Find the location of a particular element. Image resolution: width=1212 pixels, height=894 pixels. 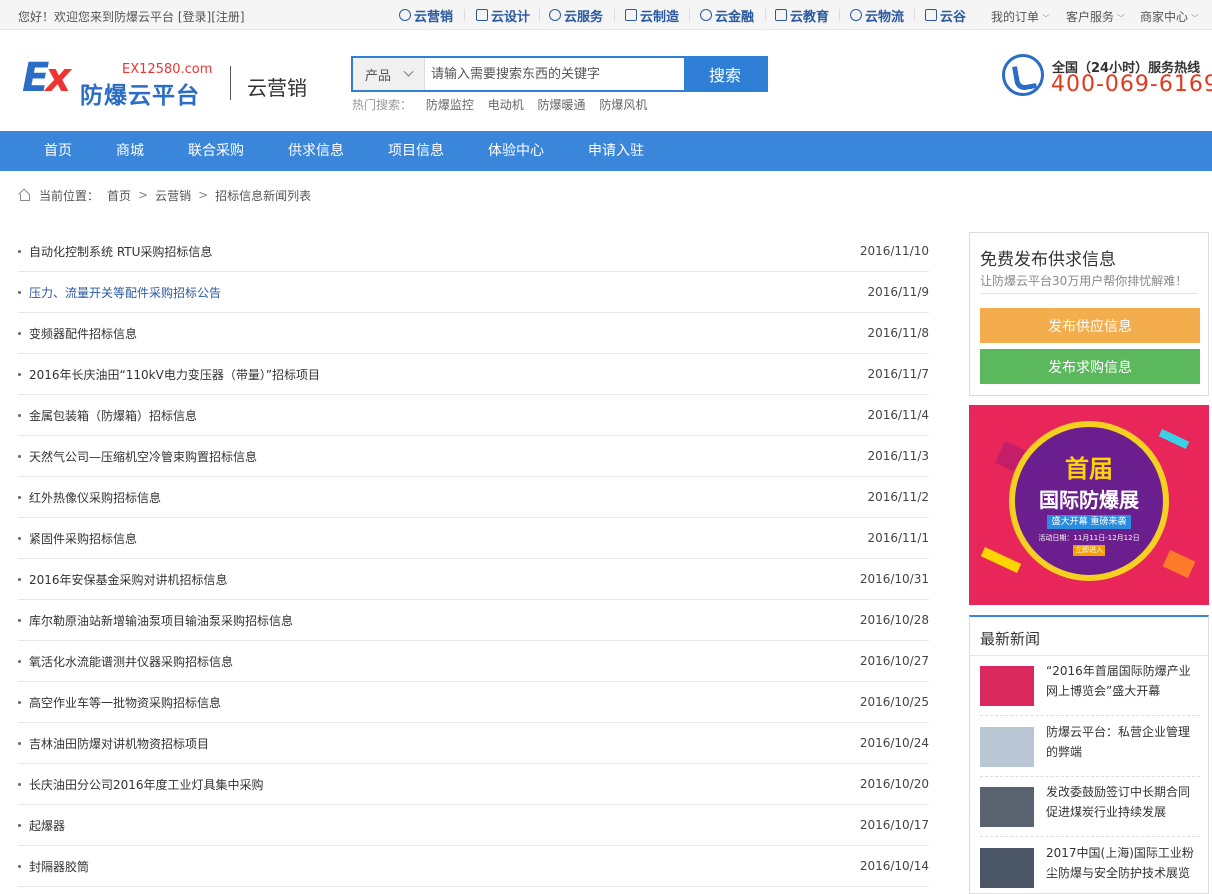

nav-item-projects: 项目信息 is located at coordinates (416, 151).